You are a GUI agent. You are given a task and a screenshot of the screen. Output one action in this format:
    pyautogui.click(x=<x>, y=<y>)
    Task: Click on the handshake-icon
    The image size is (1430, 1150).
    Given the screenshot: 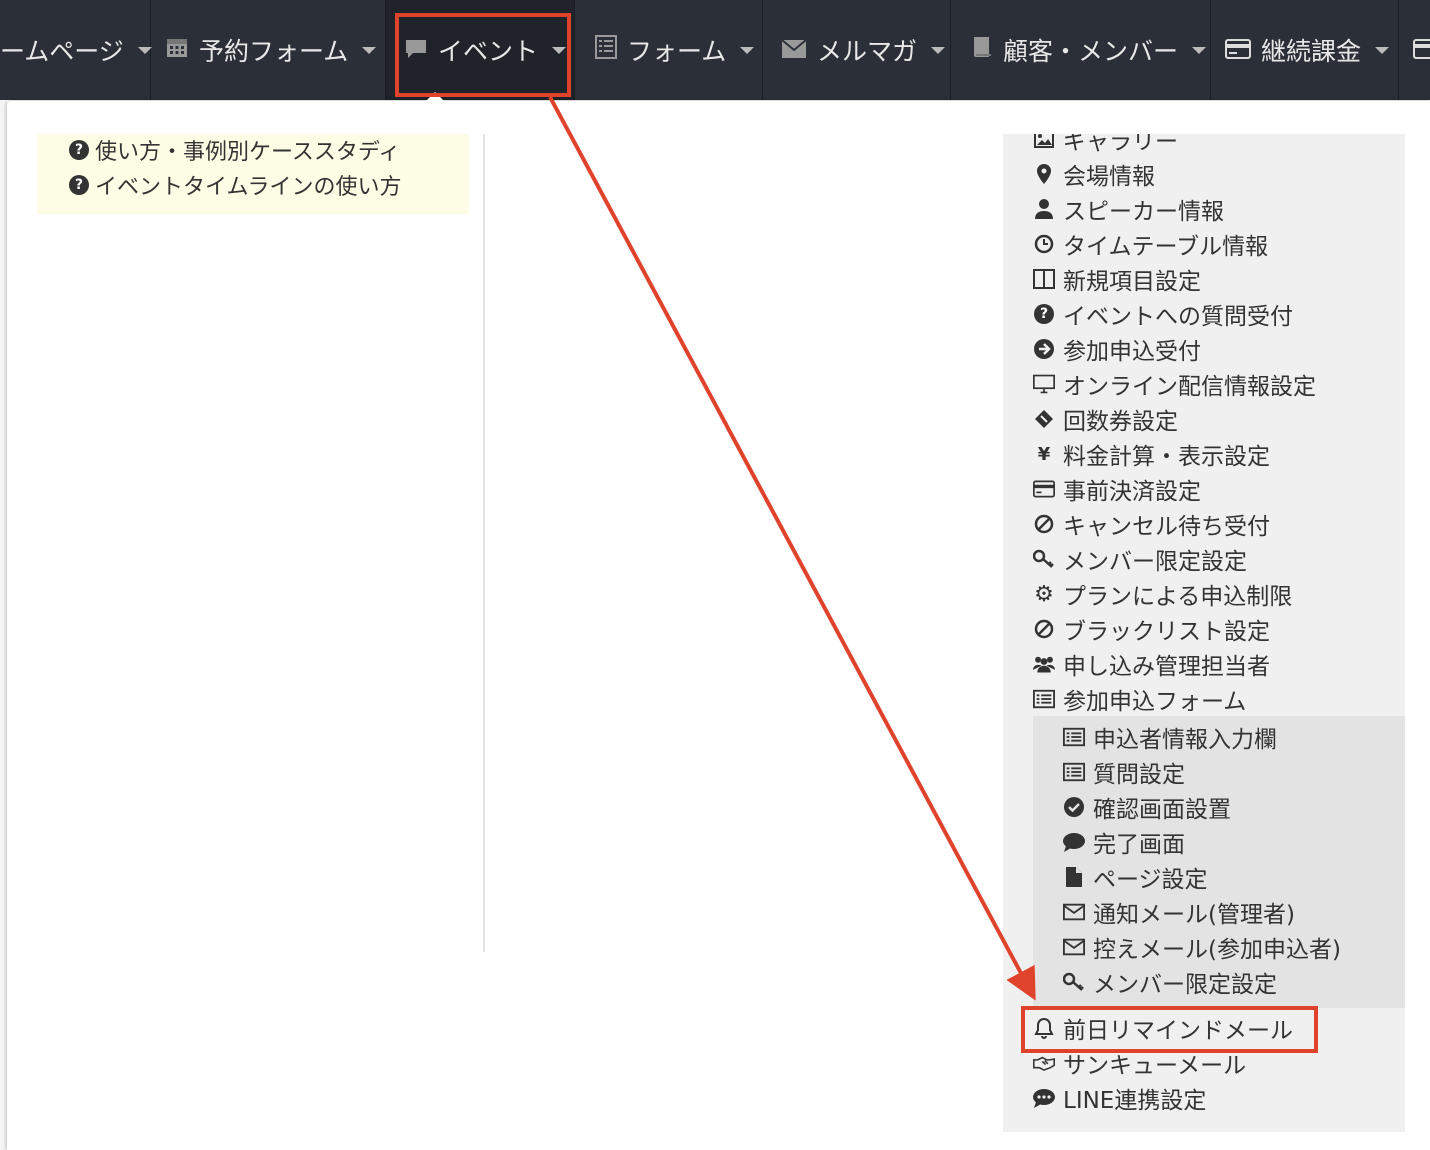 What is the action you would take?
    pyautogui.click(x=1044, y=1063)
    